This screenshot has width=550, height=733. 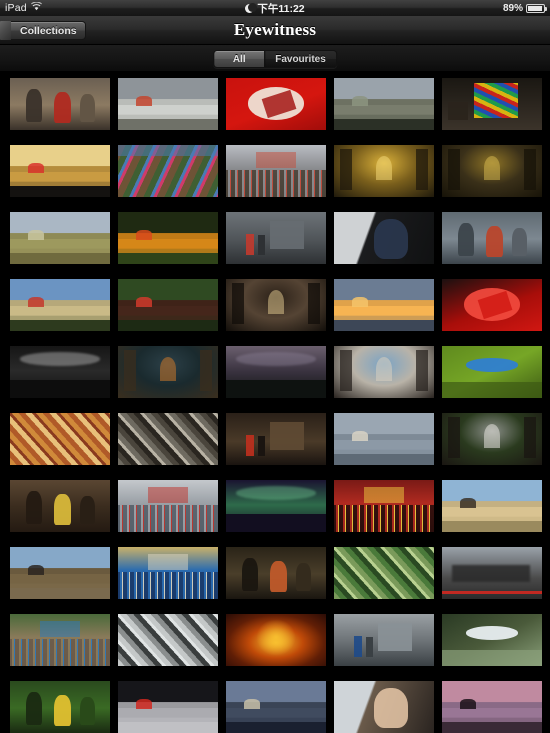 I want to click on photo-festival-crowd-aerial, so click(x=60, y=640).